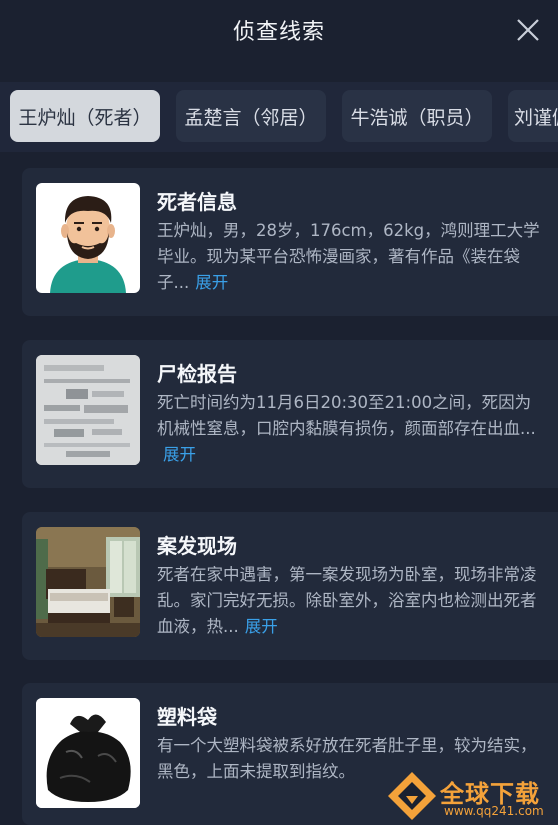 The width and height of the screenshot is (558, 825). Describe the element at coordinates (88, 238) in the screenshot. I see `avatar-icon` at that location.